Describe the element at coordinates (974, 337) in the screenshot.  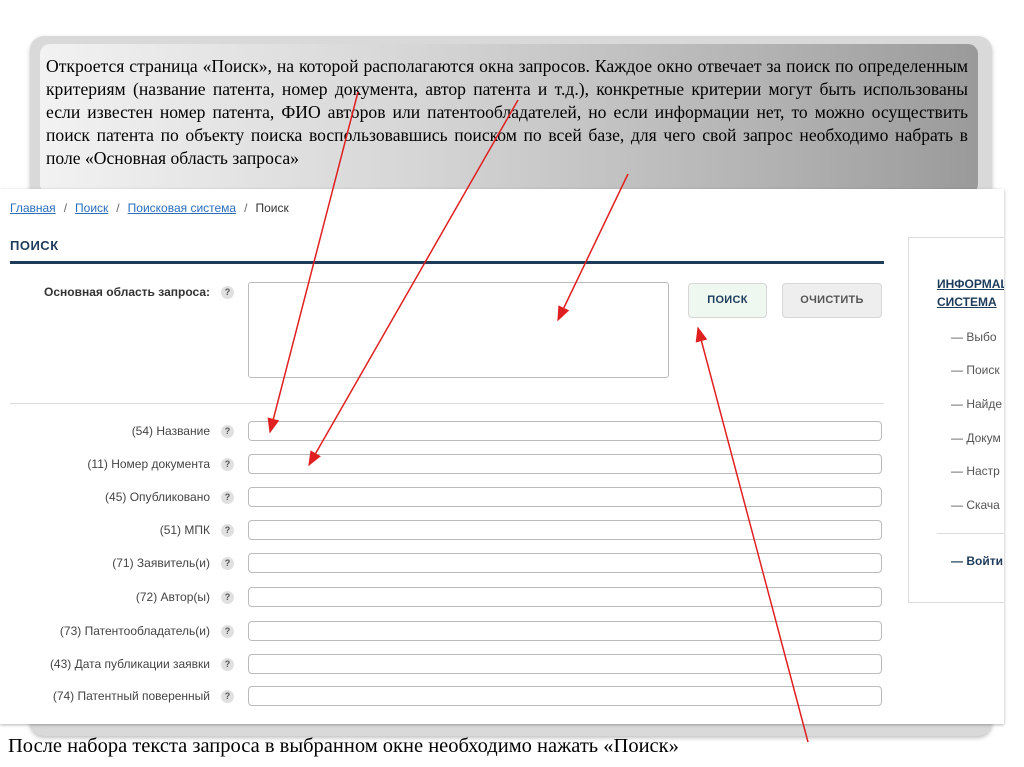
I see `sidebar-item-select: — Выбо` at that location.